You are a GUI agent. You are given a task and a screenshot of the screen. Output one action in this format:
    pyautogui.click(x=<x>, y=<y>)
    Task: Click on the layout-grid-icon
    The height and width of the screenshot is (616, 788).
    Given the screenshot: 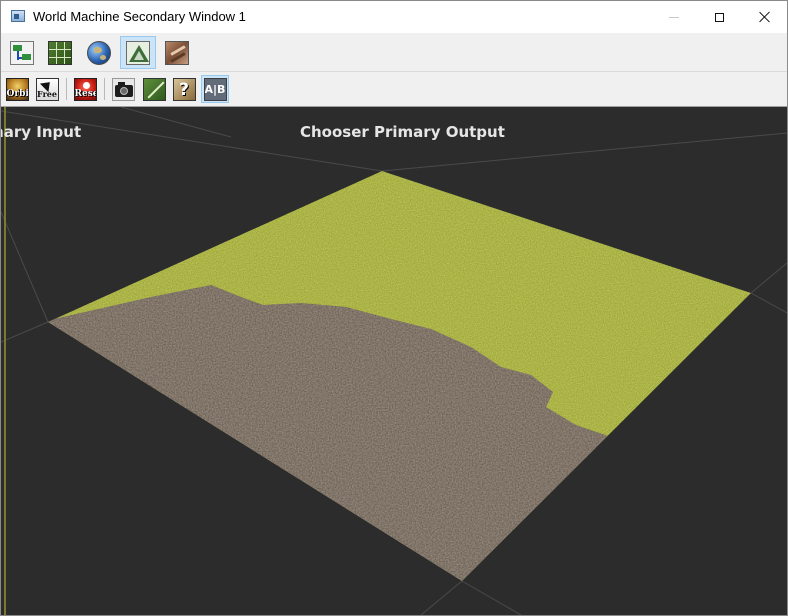 What is the action you would take?
    pyautogui.click(x=60, y=52)
    